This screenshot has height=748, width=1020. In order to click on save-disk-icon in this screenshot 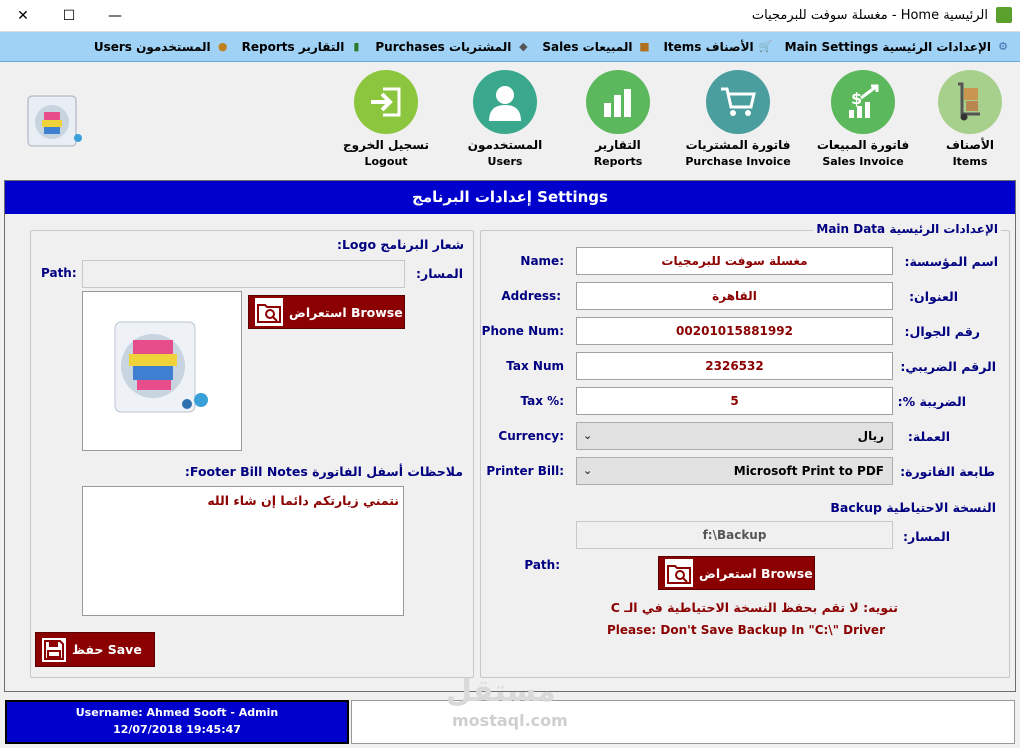, I will do `click(54, 649)`.